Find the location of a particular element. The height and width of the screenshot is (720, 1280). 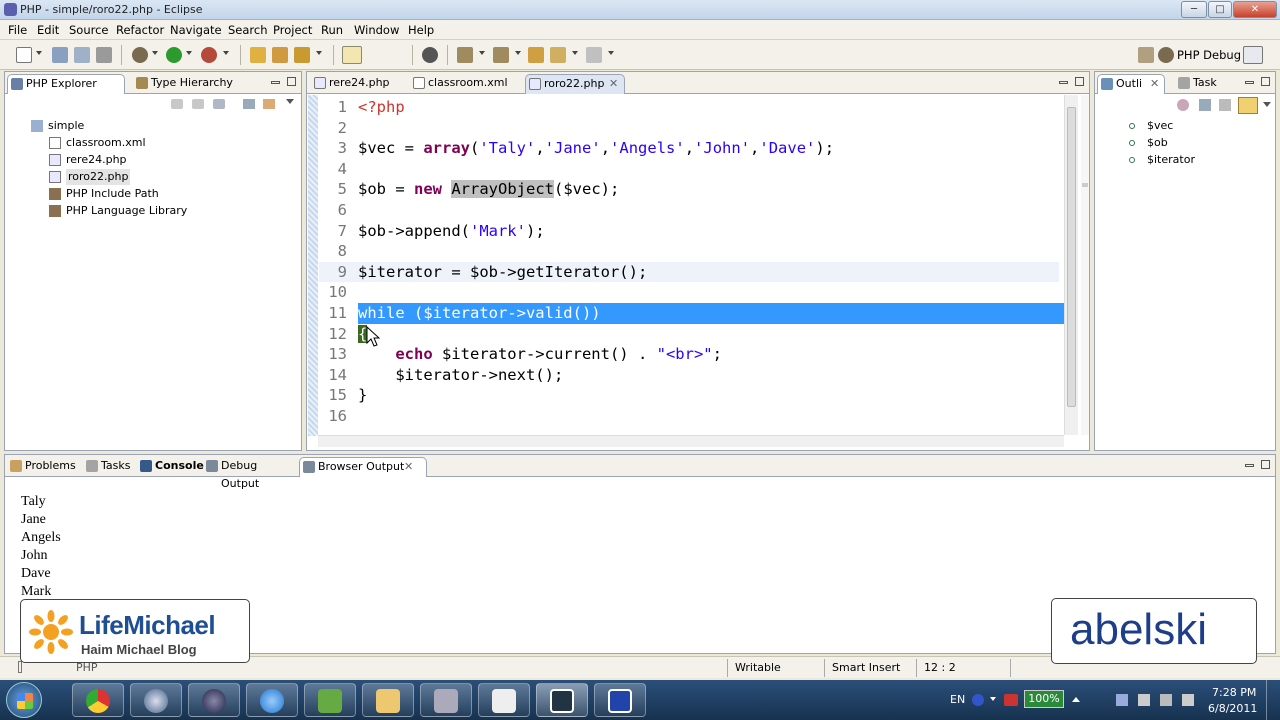

code-line: 15} is located at coordinates (343, 395).